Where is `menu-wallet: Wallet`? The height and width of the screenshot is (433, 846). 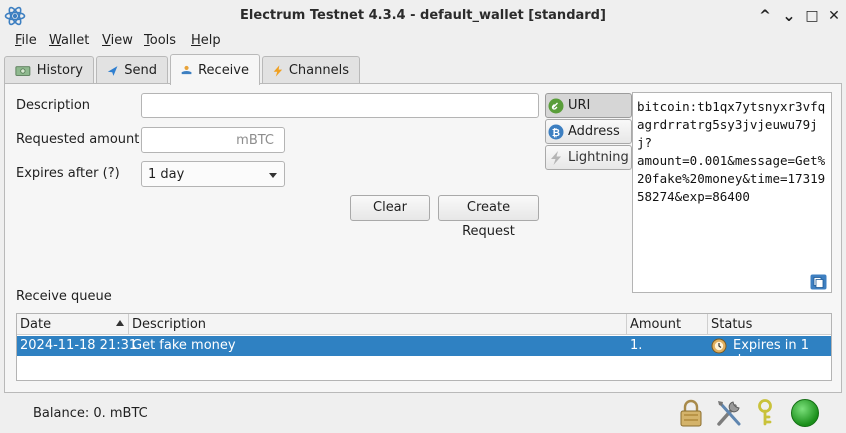 menu-wallet: Wallet is located at coordinates (69, 40).